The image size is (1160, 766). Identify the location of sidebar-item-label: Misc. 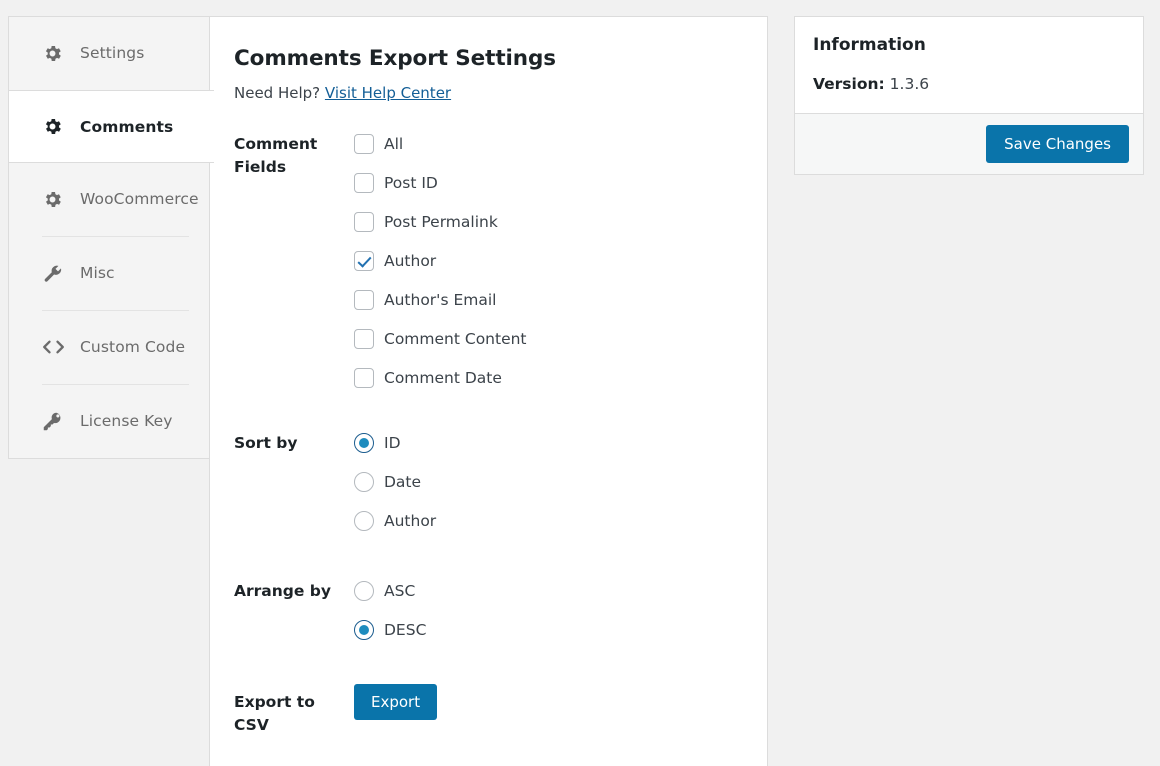
(97, 273).